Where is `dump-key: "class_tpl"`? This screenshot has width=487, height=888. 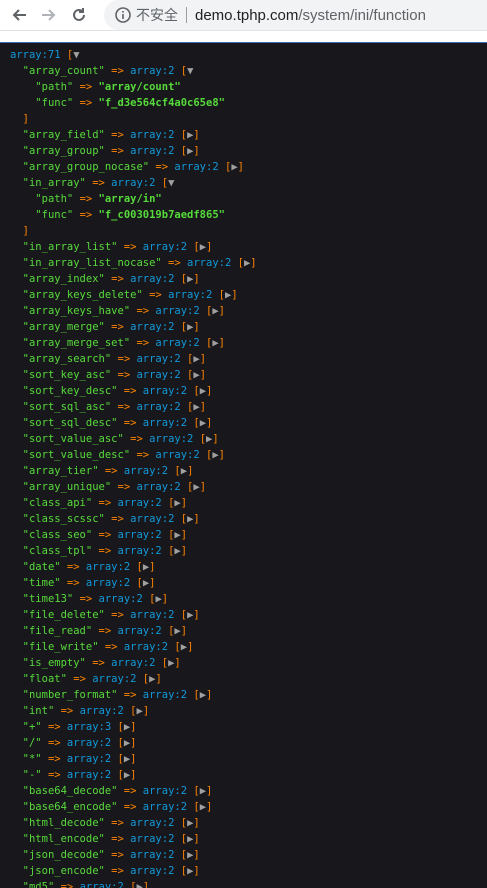 dump-key: "class_tpl" is located at coordinates (57, 551).